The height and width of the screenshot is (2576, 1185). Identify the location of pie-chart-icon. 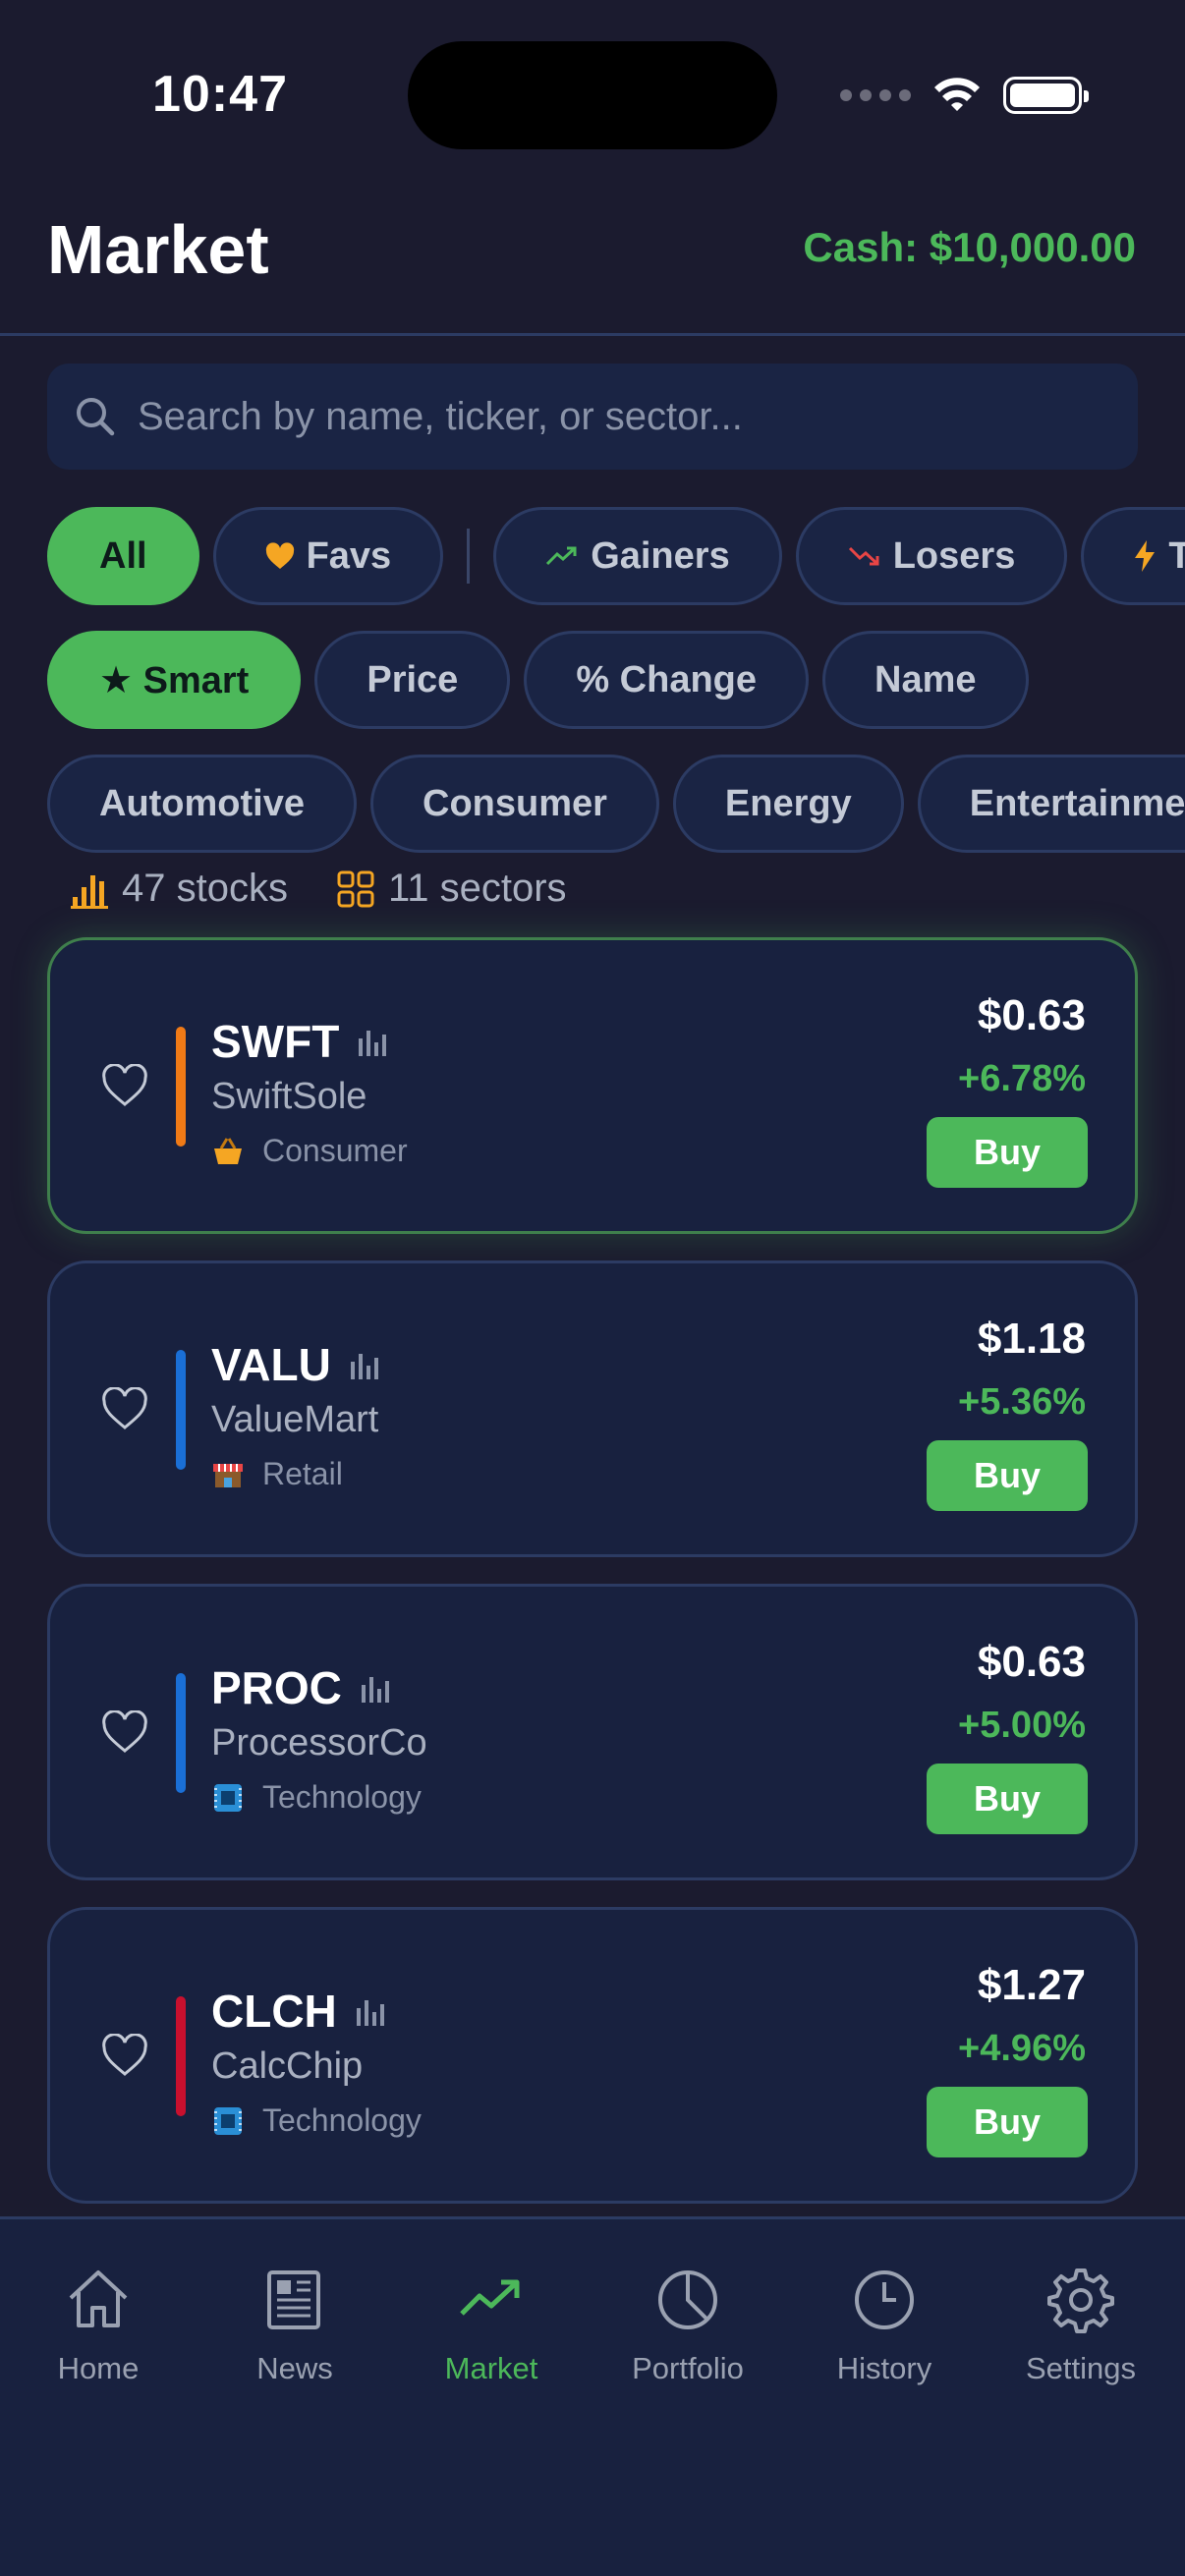
(688, 2299).